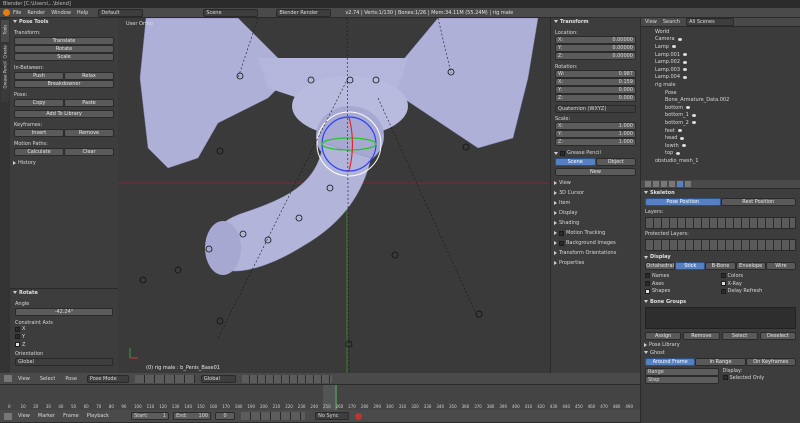 Image resolution: width=800 pixels, height=423 pixels. What do you see at coordinates (225, 416) in the screenshot?
I see `current-frame-field: 0` at bounding box center [225, 416].